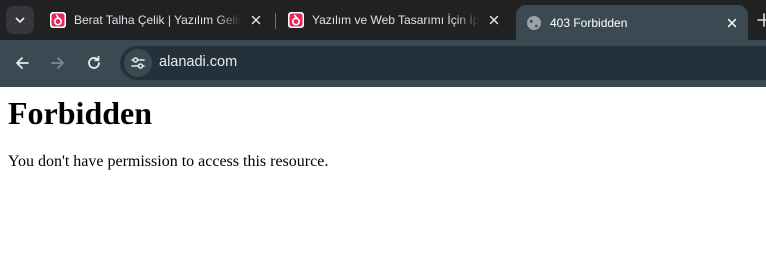  Describe the element at coordinates (589, 22) in the screenshot. I see `tab-title: 403 Forbidden` at that location.